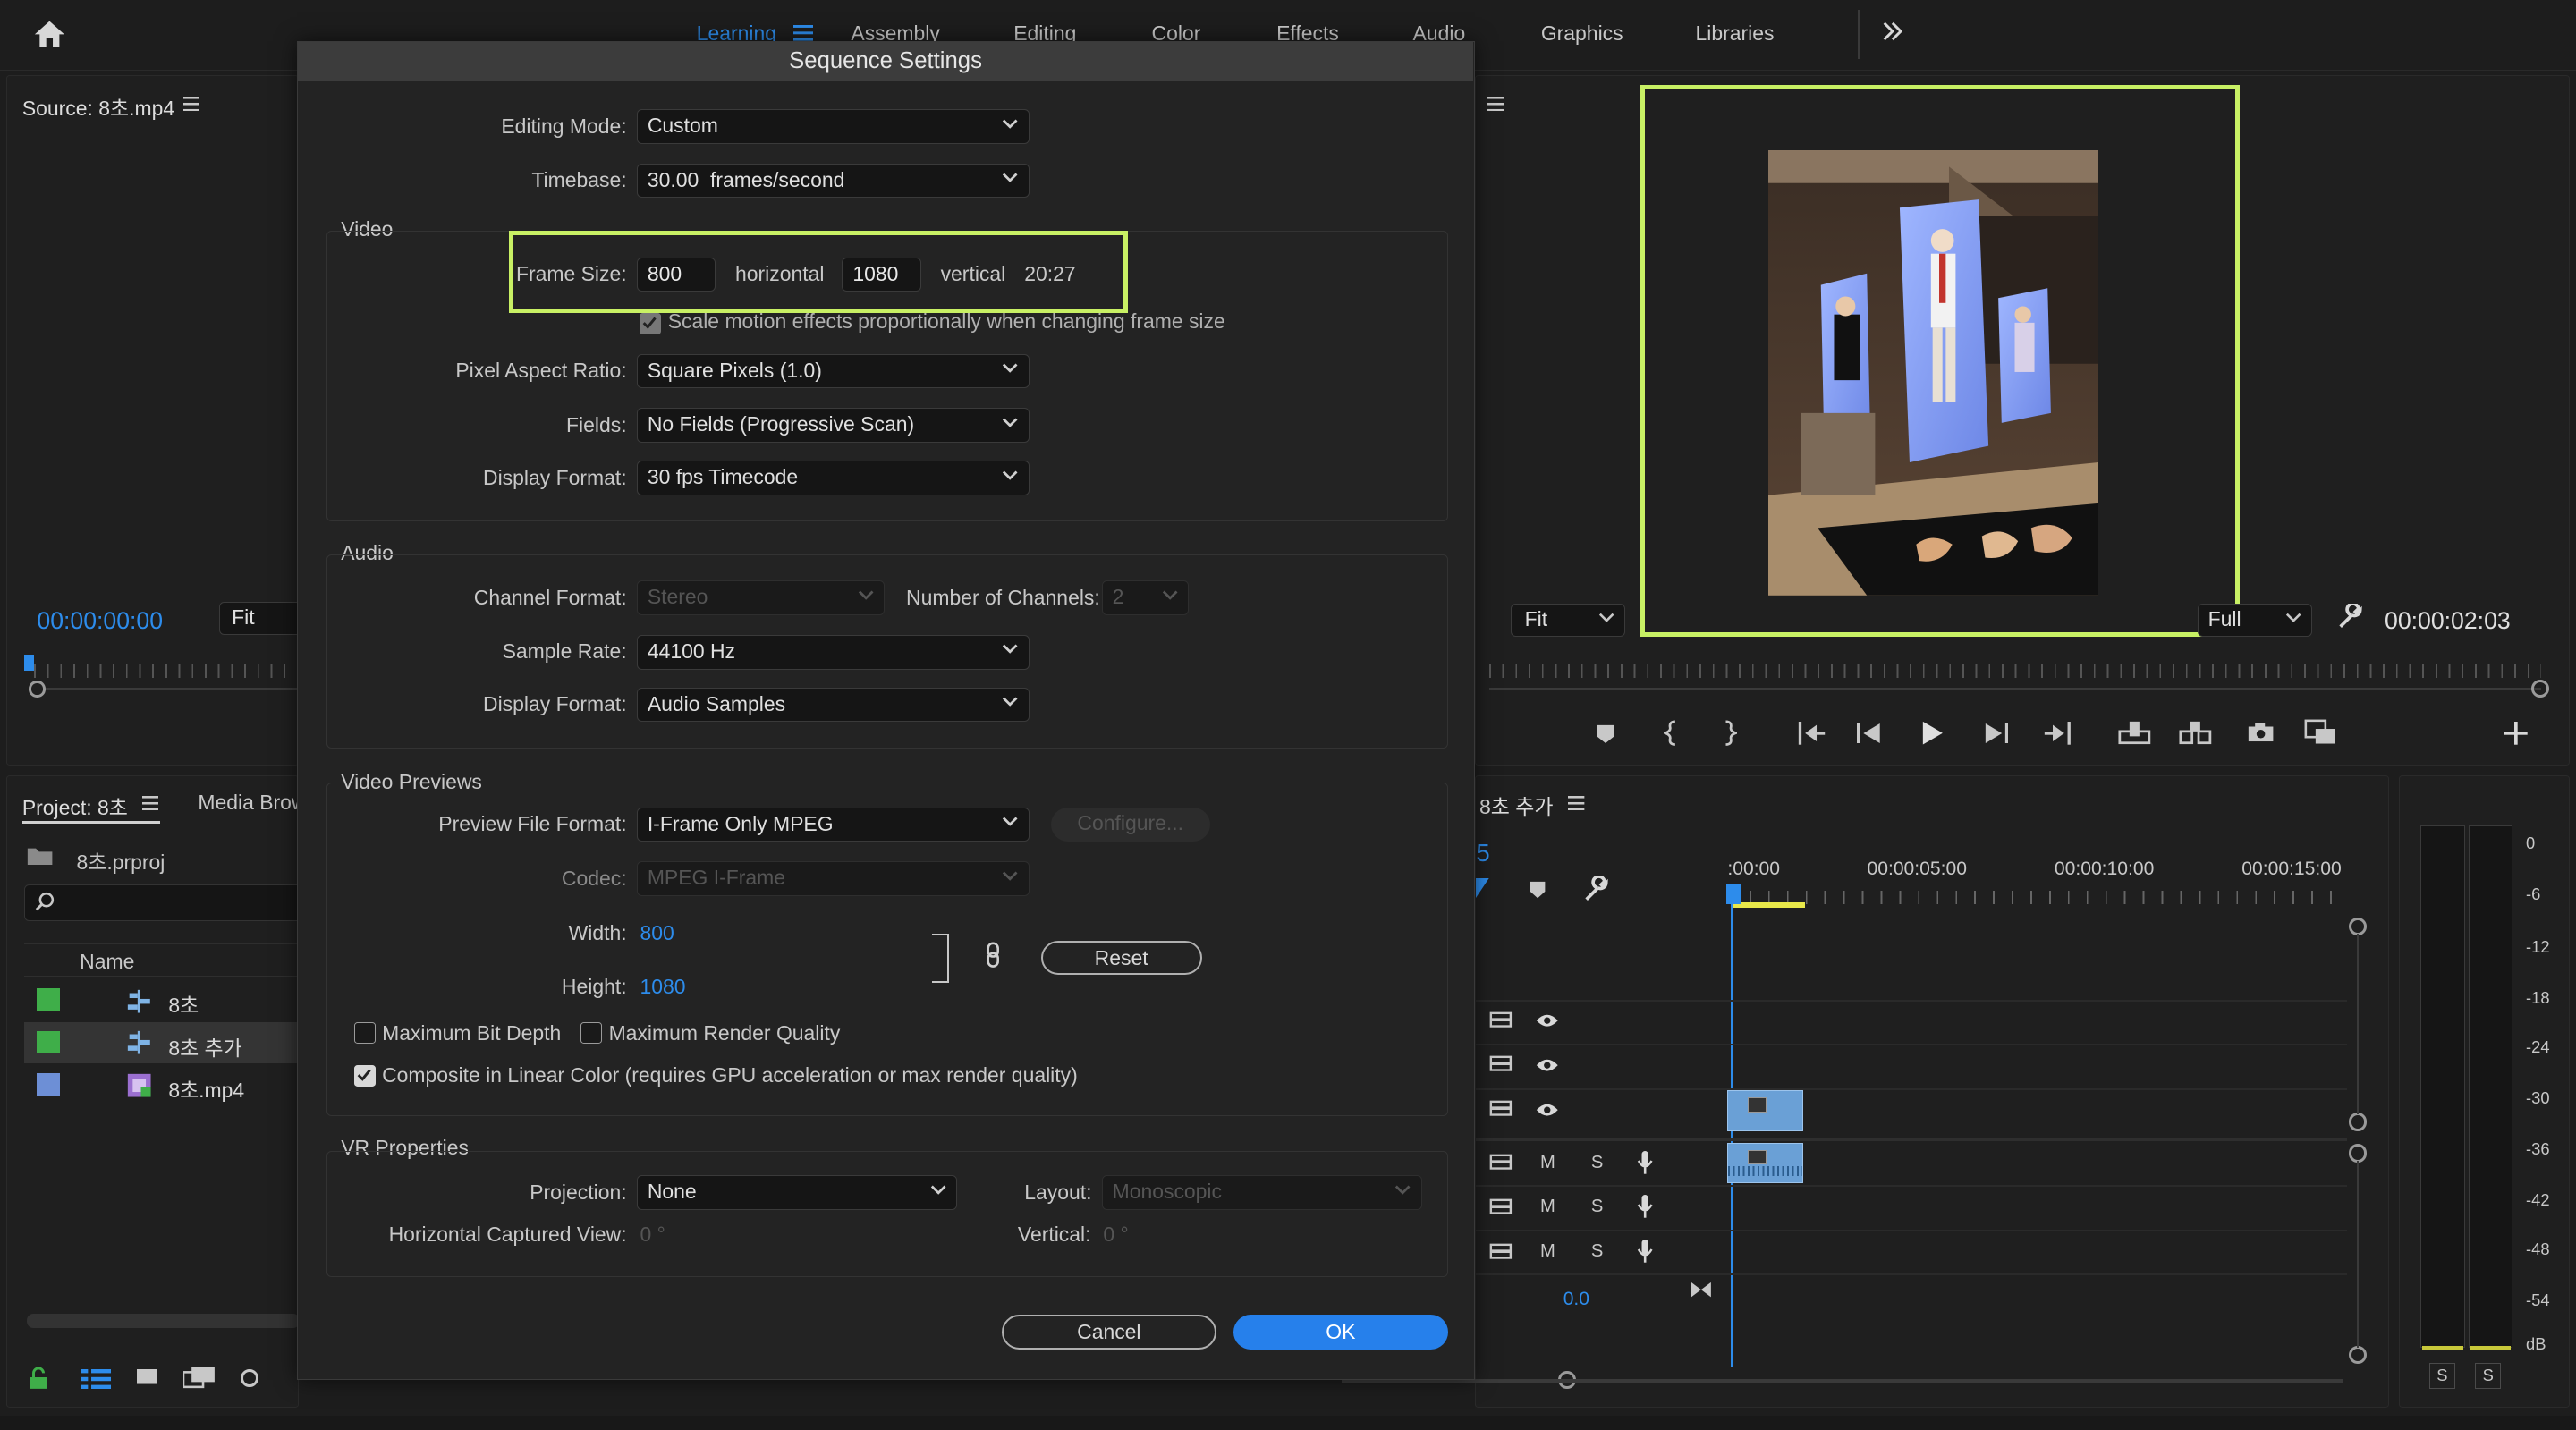  I want to click on scale-motion-checkbox, so click(651, 323).